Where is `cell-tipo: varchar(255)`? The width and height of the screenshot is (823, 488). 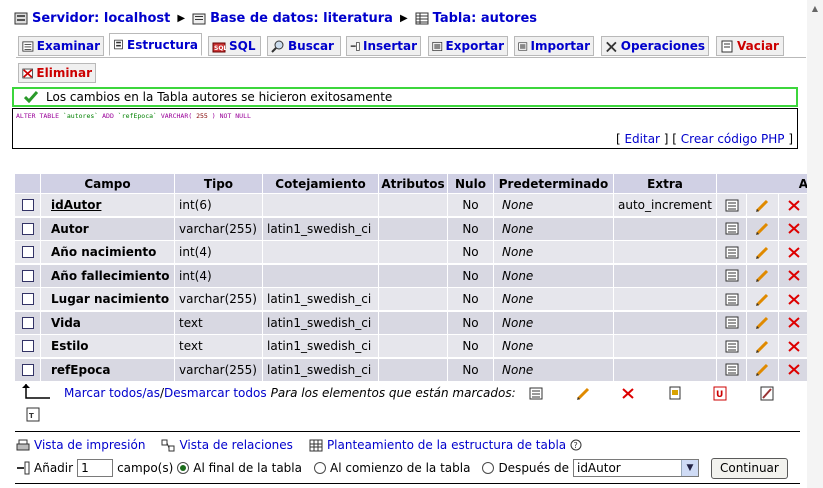
cell-tipo: varchar(255) is located at coordinates (219, 369).